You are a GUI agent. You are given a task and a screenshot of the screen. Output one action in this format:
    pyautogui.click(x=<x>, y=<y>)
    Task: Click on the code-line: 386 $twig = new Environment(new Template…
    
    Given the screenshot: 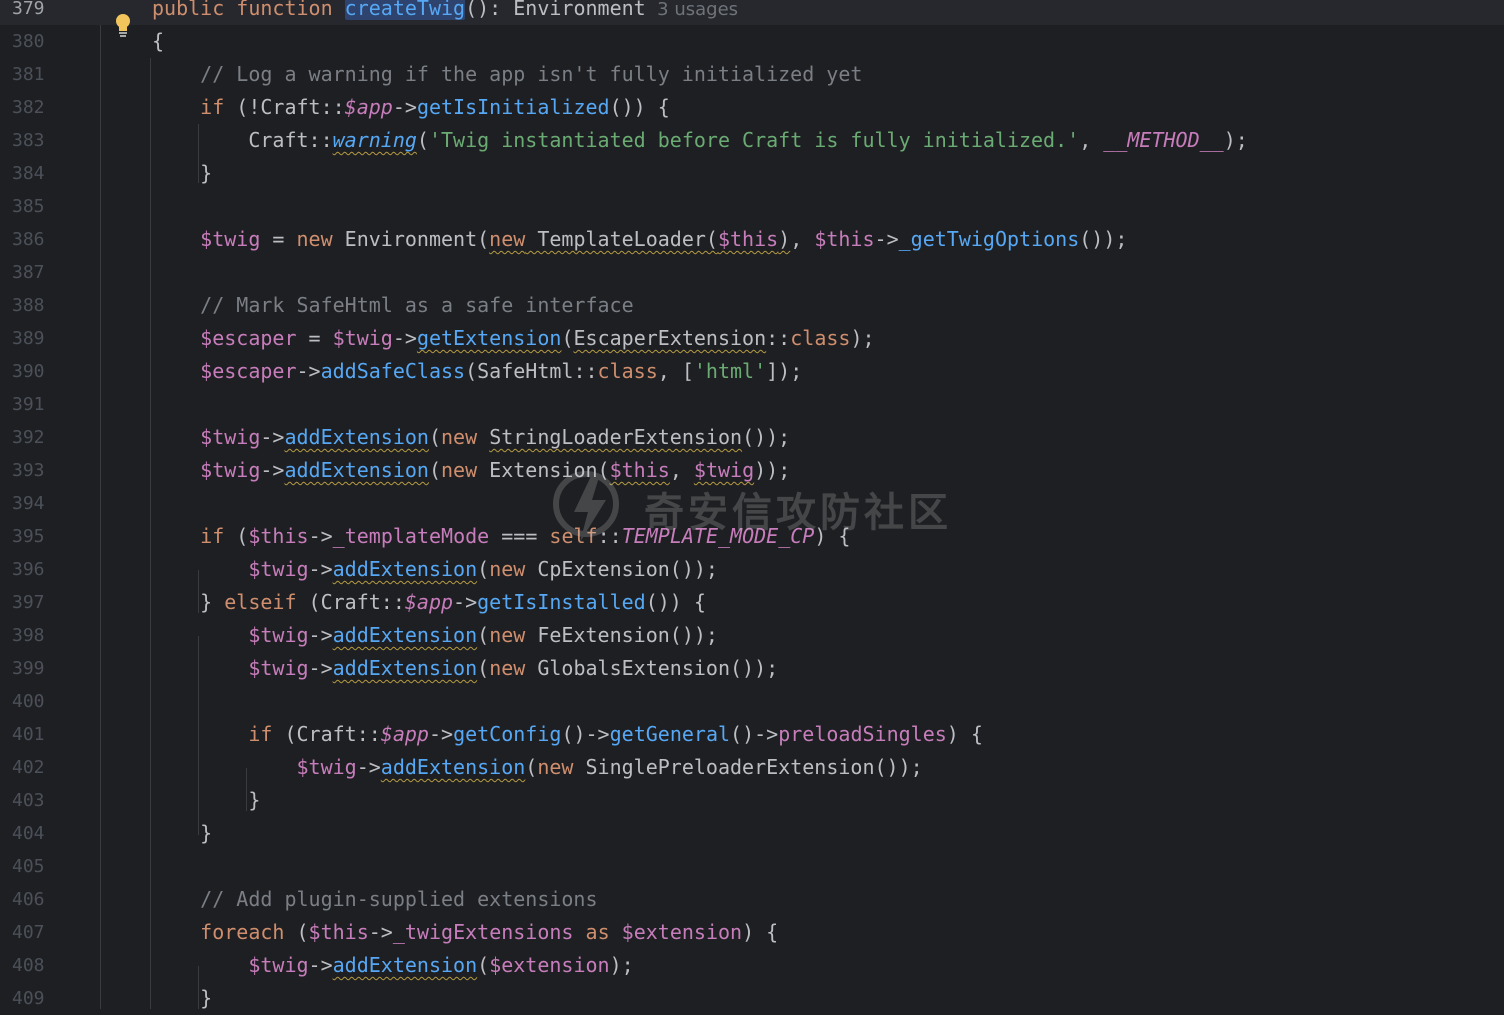 What is the action you would take?
    pyautogui.click(x=752, y=239)
    